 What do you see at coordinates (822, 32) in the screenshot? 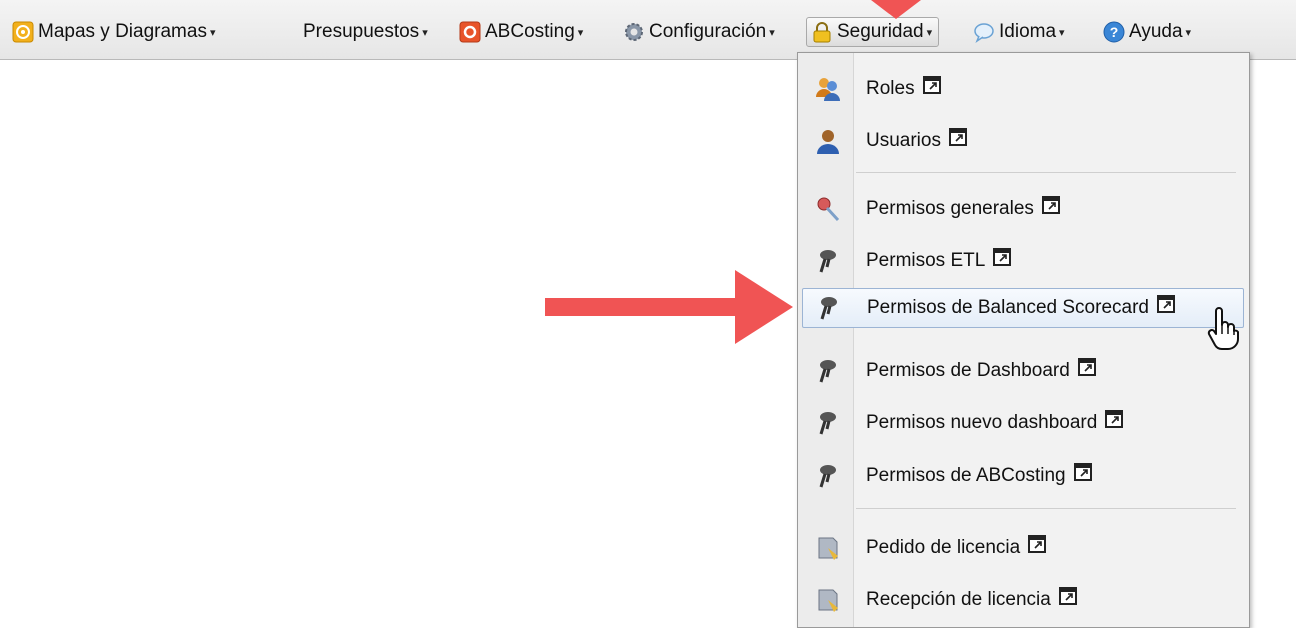
I see `lock-icon` at bounding box center [822, 32].